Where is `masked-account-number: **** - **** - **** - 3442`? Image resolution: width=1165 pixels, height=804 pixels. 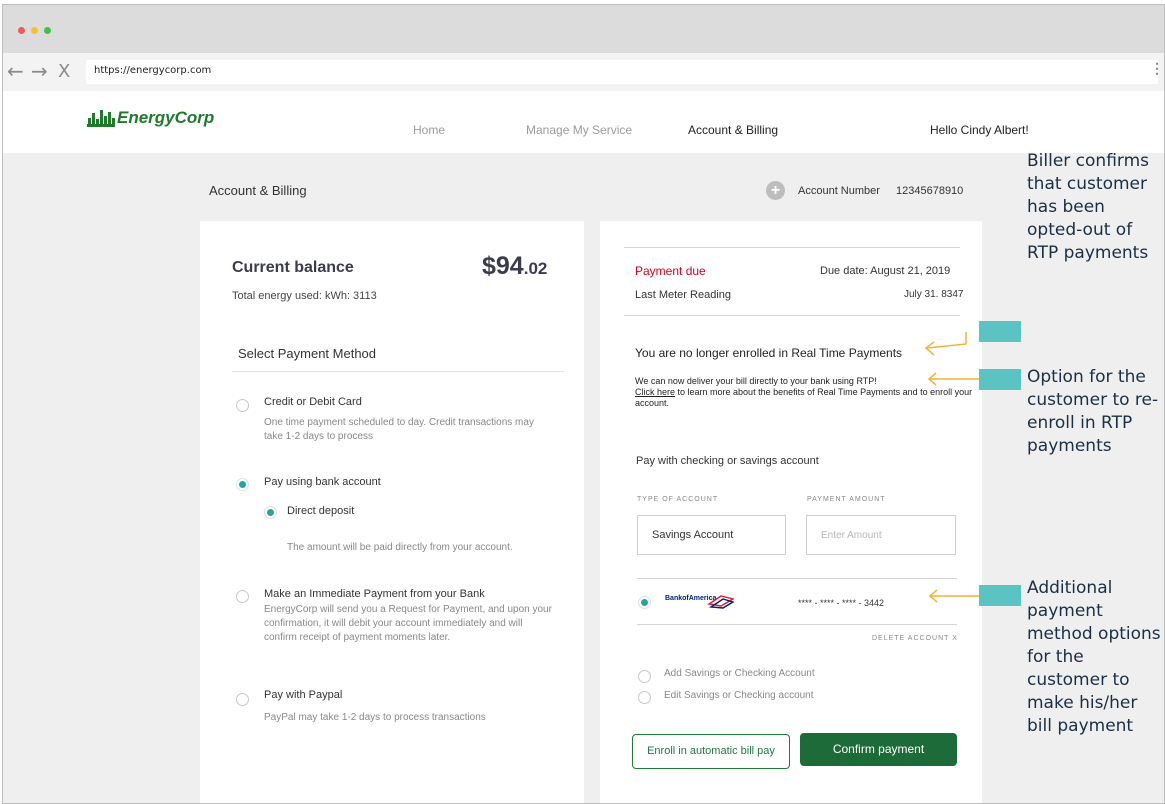
masked-account-number: **** - **** - **** - 3442 is located at coordinates (841, 603).